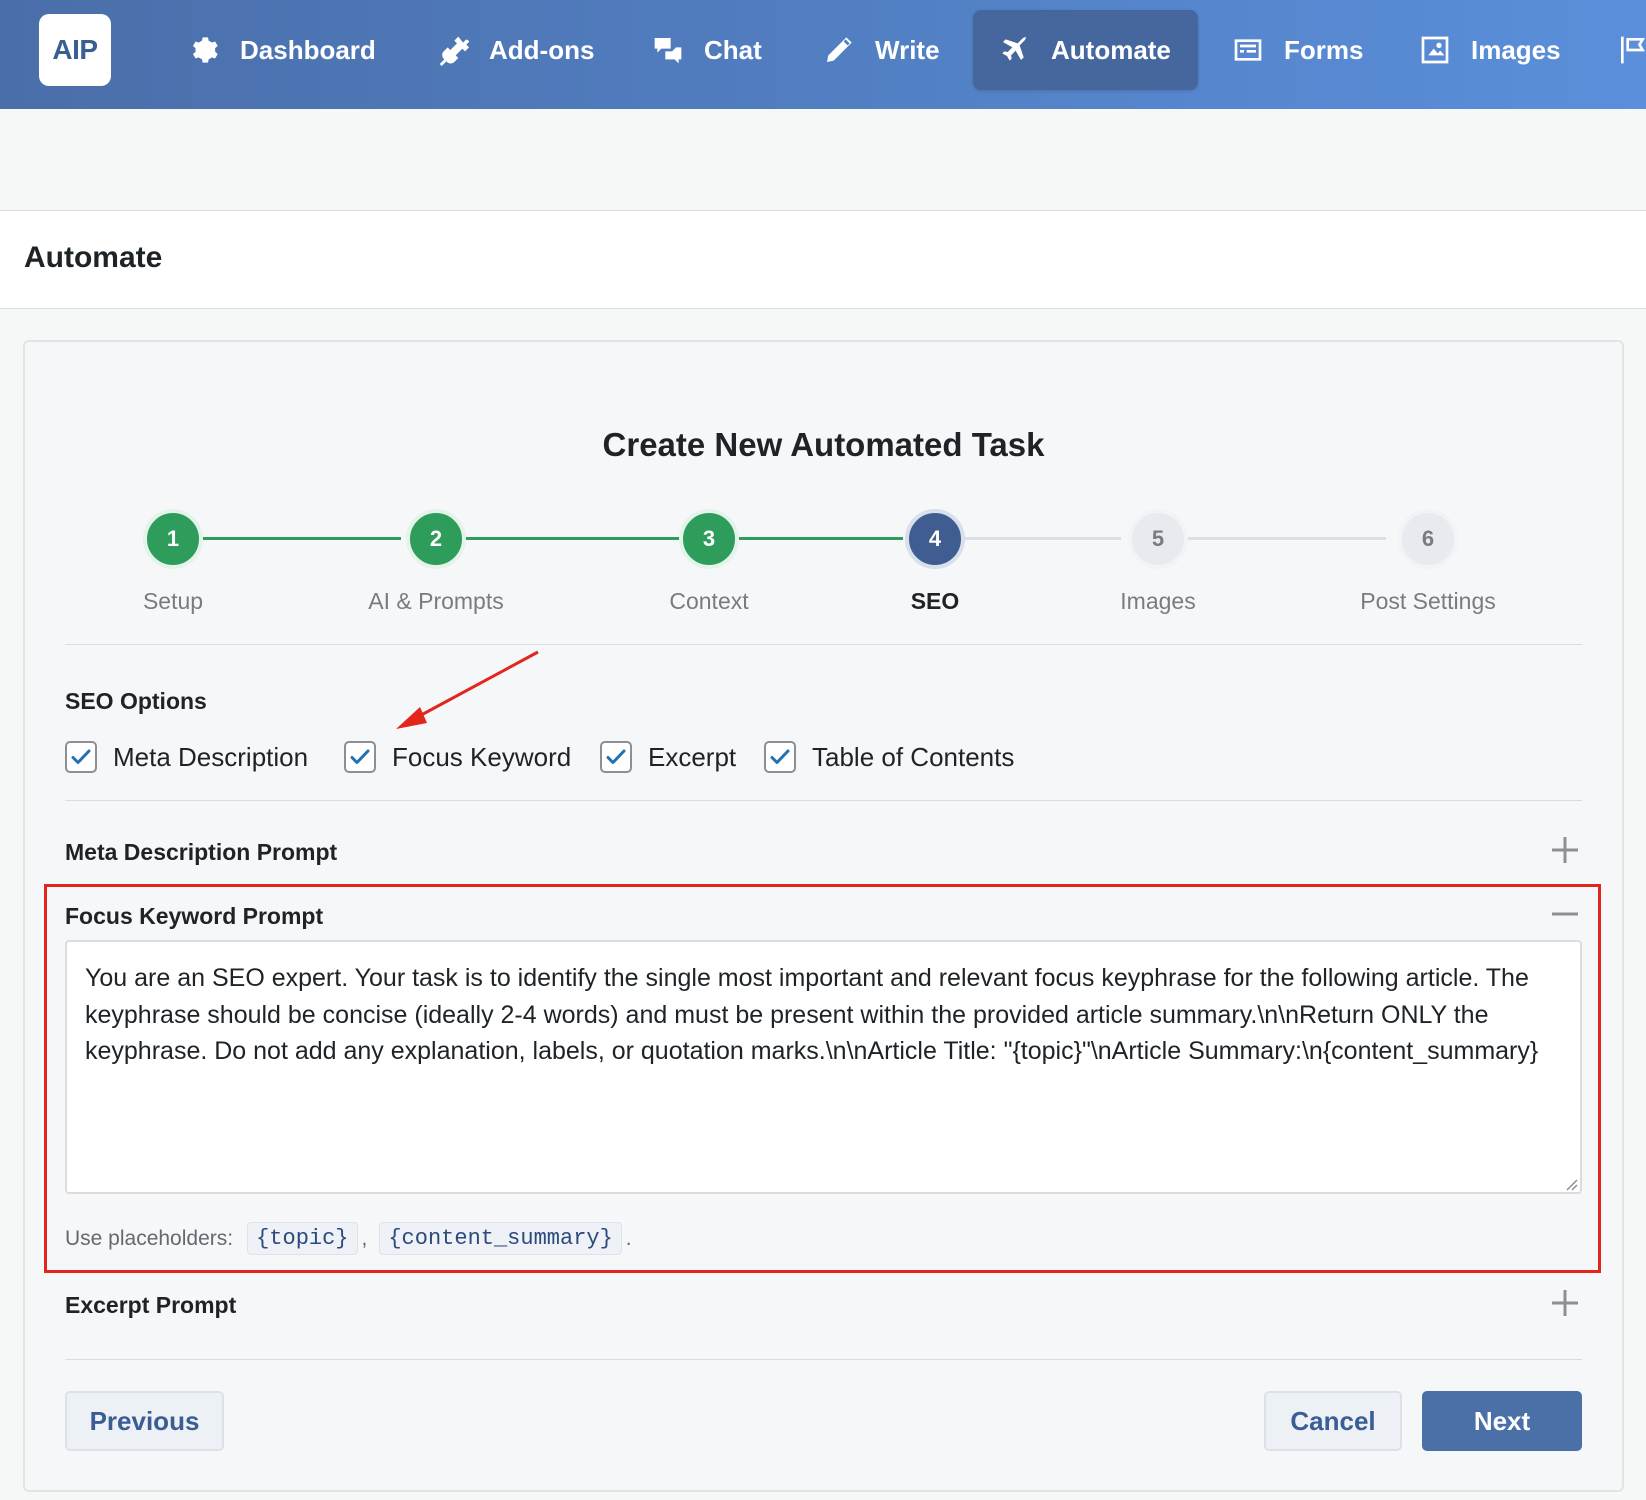 The height and width of the screenshot is (1500, 1646). I want to click on option-excerpt: Excerpt, so click(668, 757).